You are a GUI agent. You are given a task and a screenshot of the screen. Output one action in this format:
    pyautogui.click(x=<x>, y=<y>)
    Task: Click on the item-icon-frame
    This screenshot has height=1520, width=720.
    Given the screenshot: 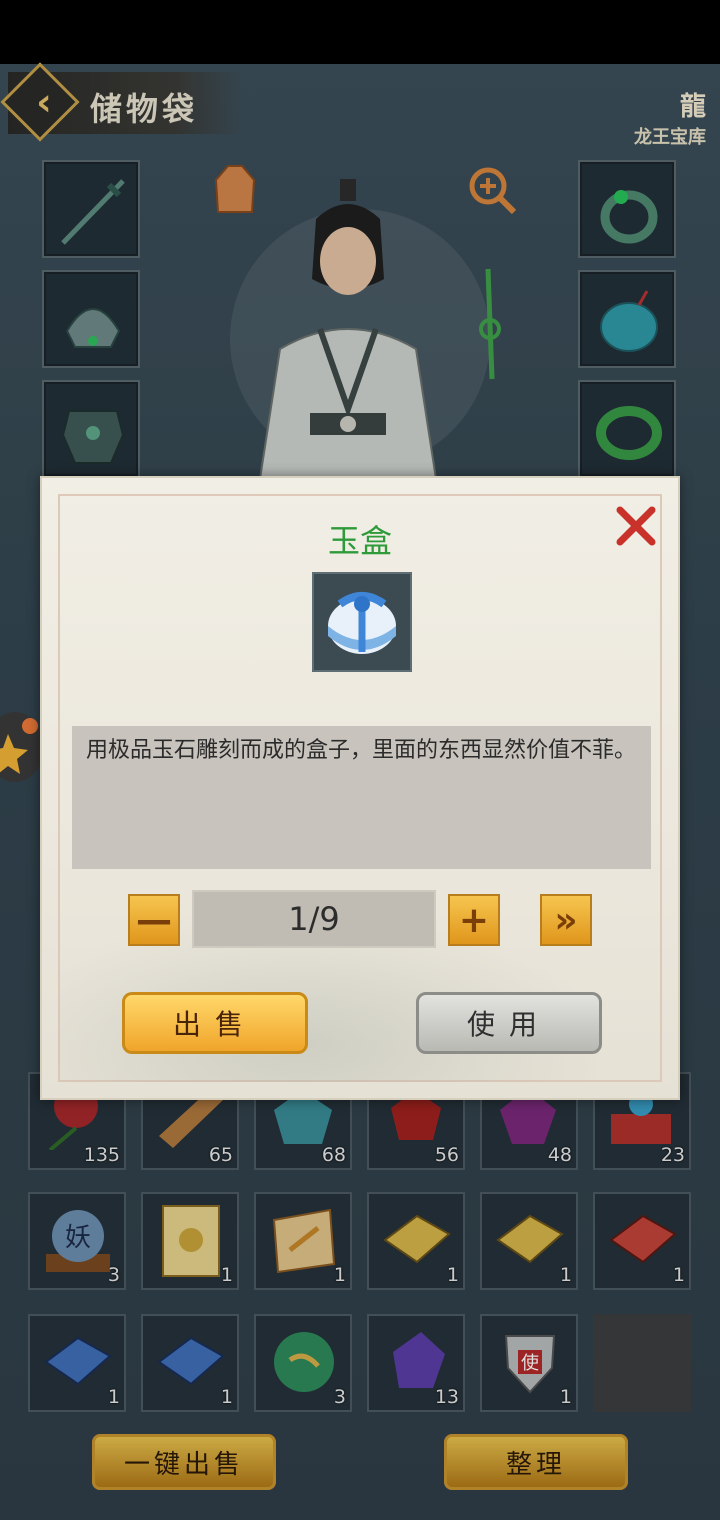 What is the action you would take?
    pyautogui.click(x=362, y=622)
    